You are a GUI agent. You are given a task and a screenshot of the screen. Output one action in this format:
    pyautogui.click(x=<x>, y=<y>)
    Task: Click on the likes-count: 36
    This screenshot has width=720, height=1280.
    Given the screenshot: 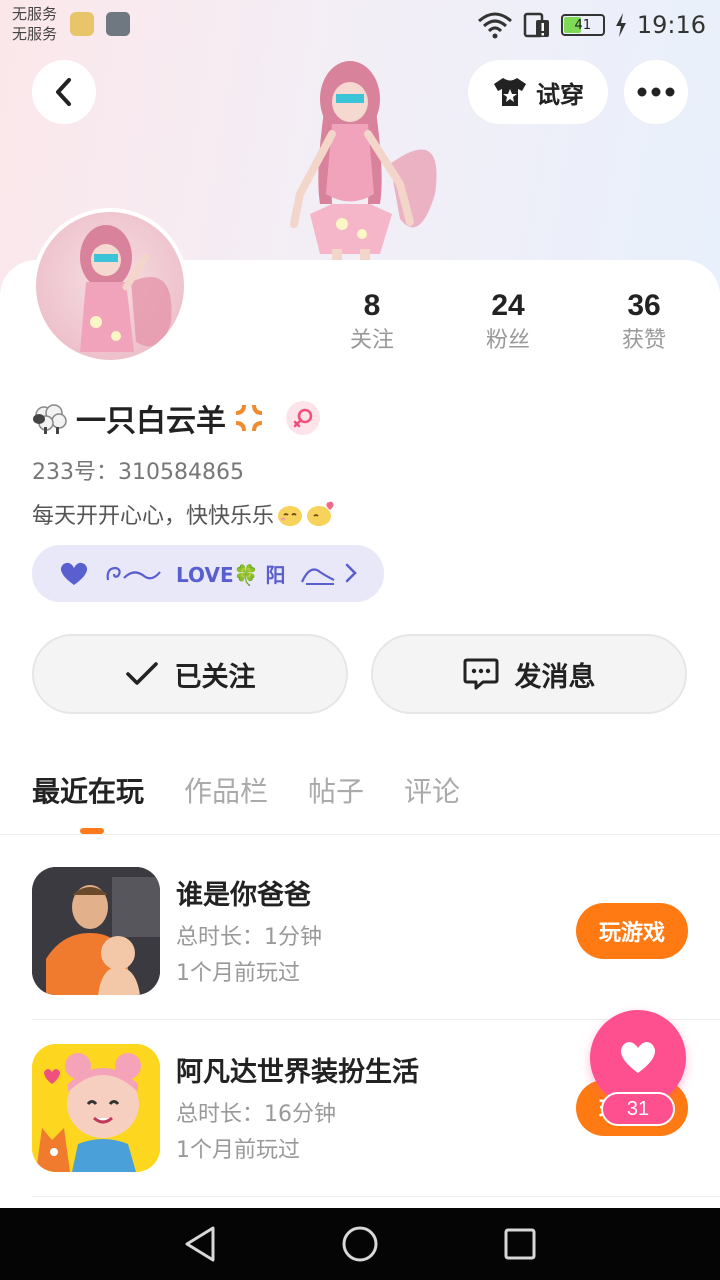 What is the action you would take?
    pyautogui.click(x=644, y=305)
    